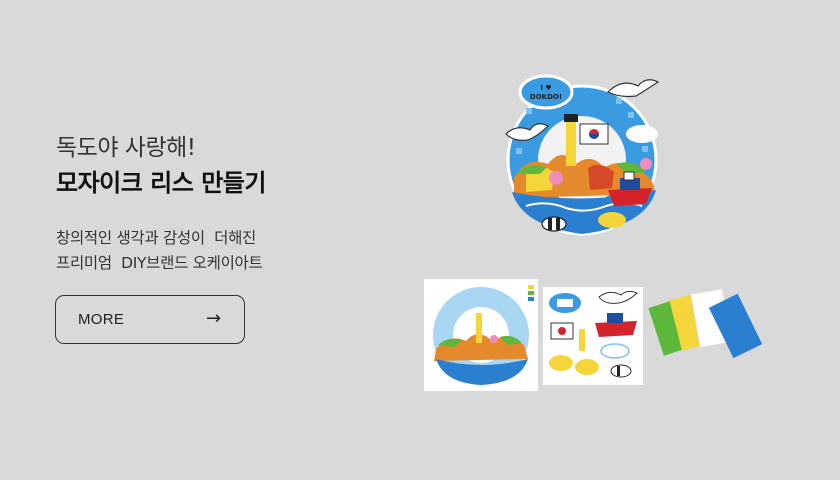 This screenshot has height=480, width=840. Describe the element at coordinates (156, 238) in the screenshot. I see `description-line: 창의적인 생각과 감성이 더해진` at that location.